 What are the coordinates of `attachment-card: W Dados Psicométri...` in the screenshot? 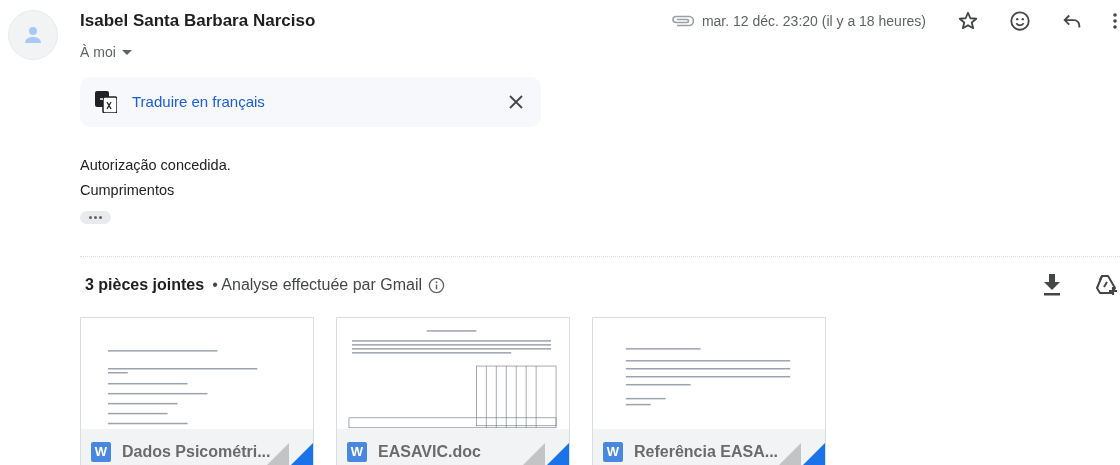 It's located at (197, 391).